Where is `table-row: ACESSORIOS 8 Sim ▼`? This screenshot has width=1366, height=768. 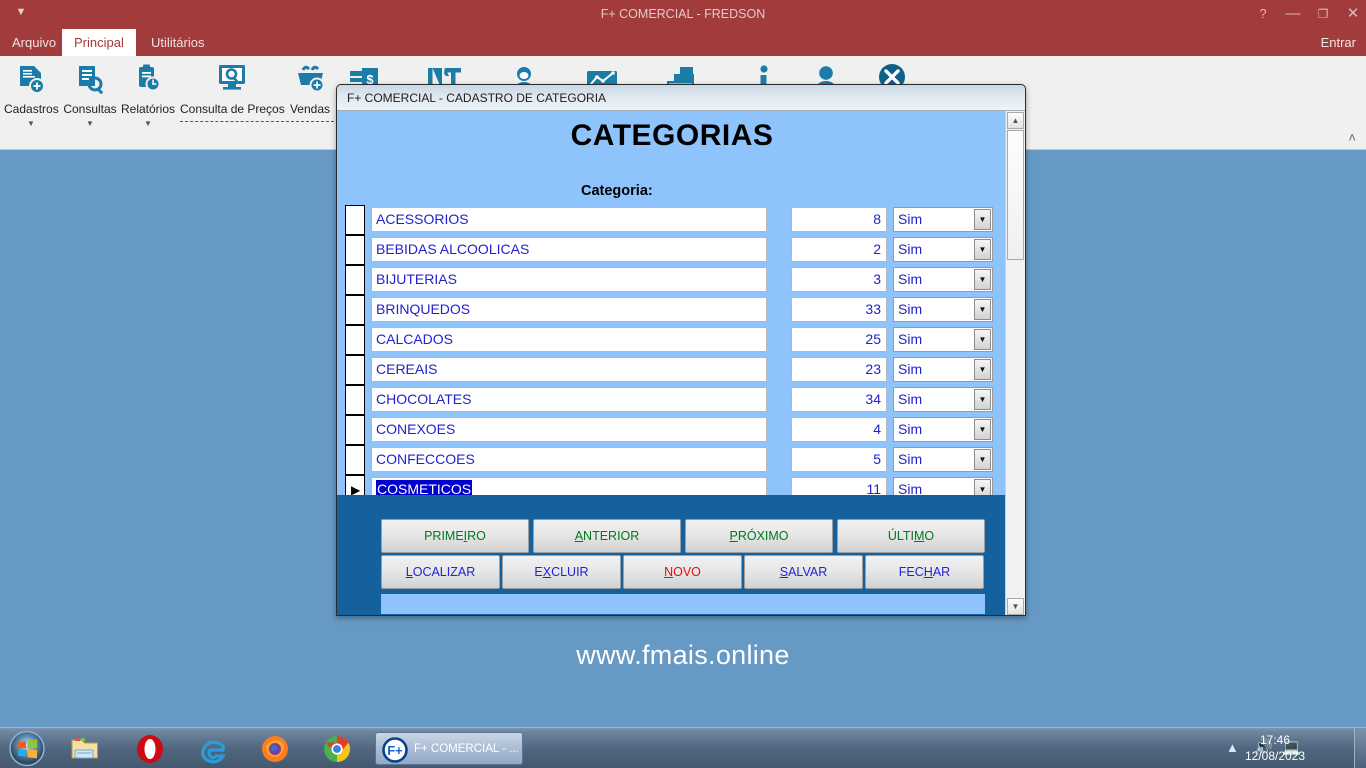
table-row: ACESSORIOS 8 Sim ▼ is located at coordinates (673, 220).